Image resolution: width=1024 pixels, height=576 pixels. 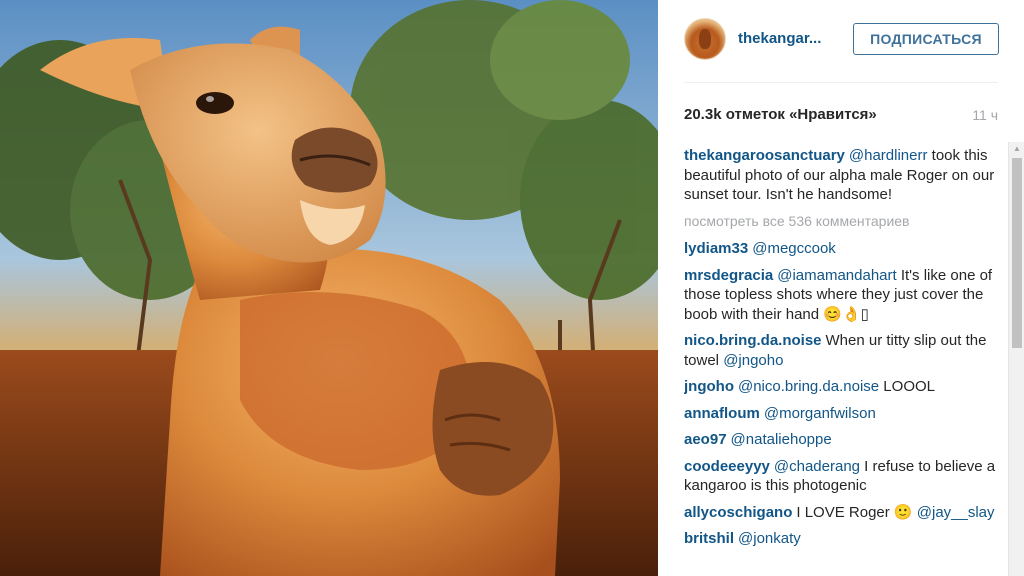 What do you see at coordinates (705, 39) in the screenshot?
I see `avatar` at bounding box center [705, 39].